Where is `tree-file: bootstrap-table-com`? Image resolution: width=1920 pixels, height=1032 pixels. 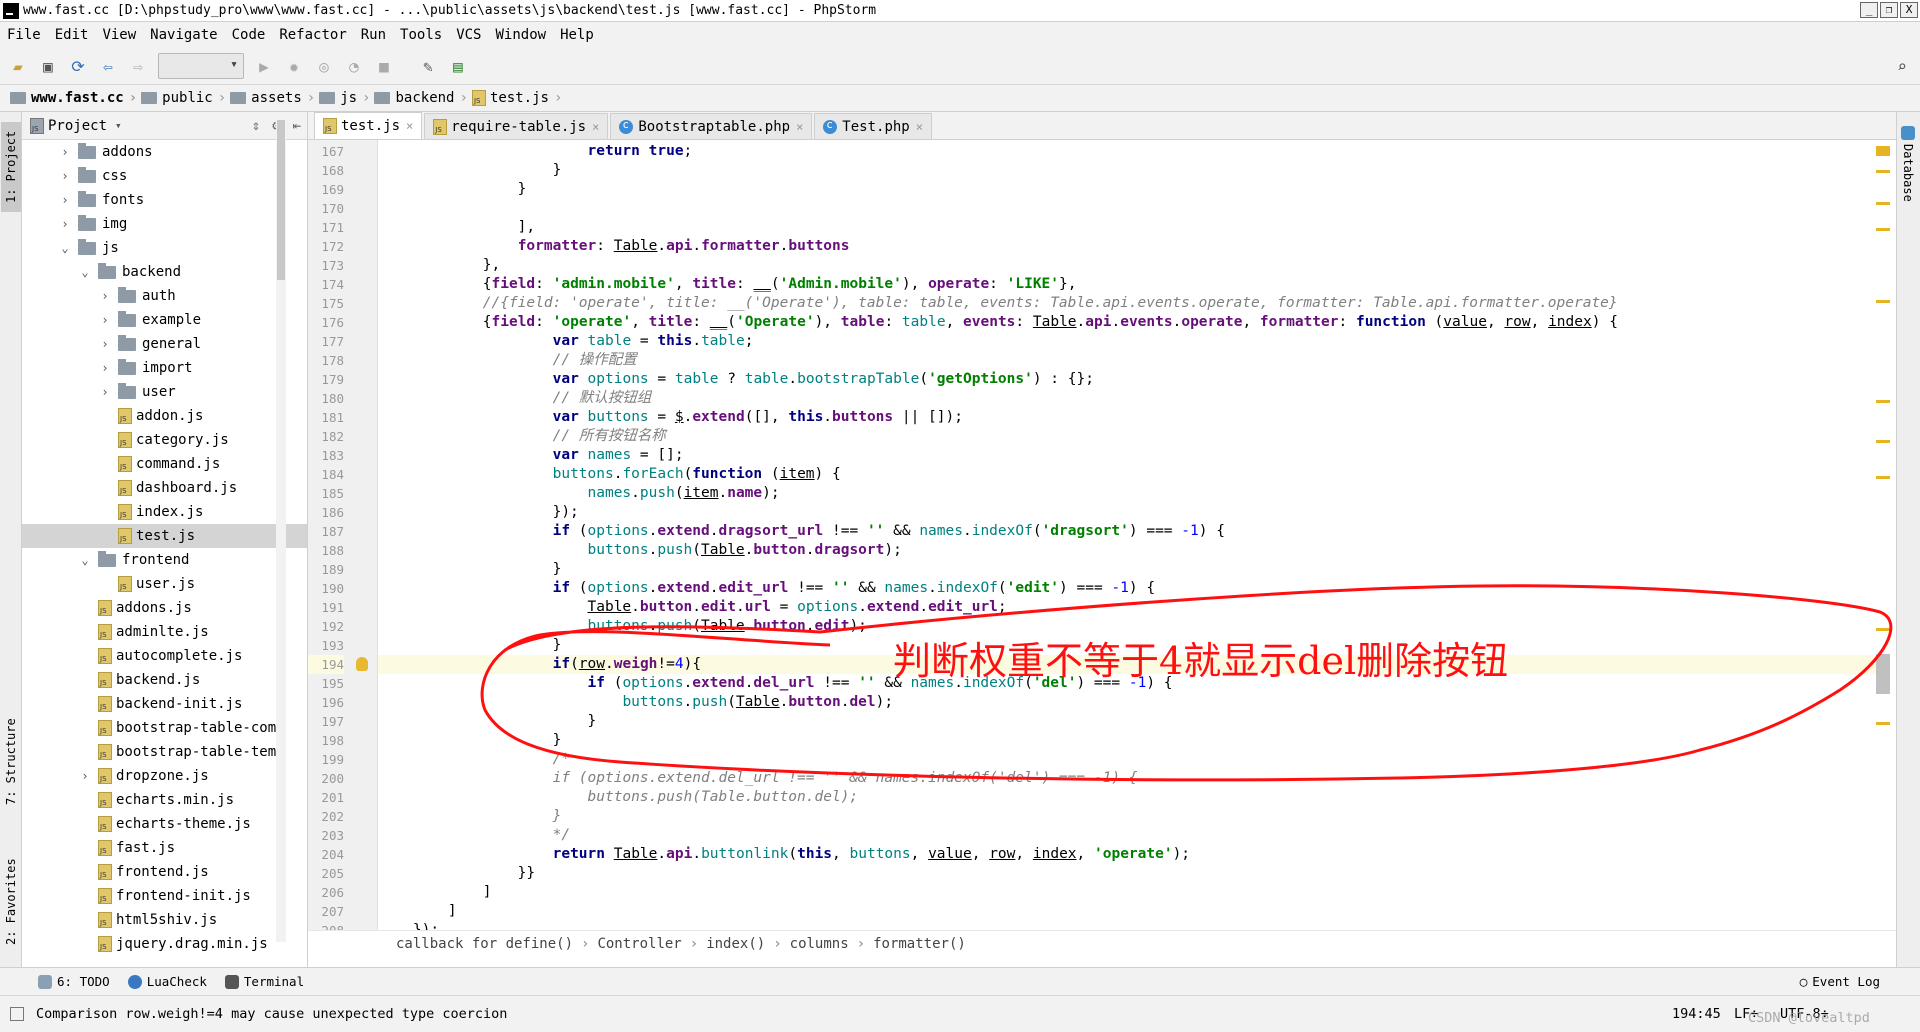 tree-file: bootstrap-table-com is located at coordinates (164, 728).